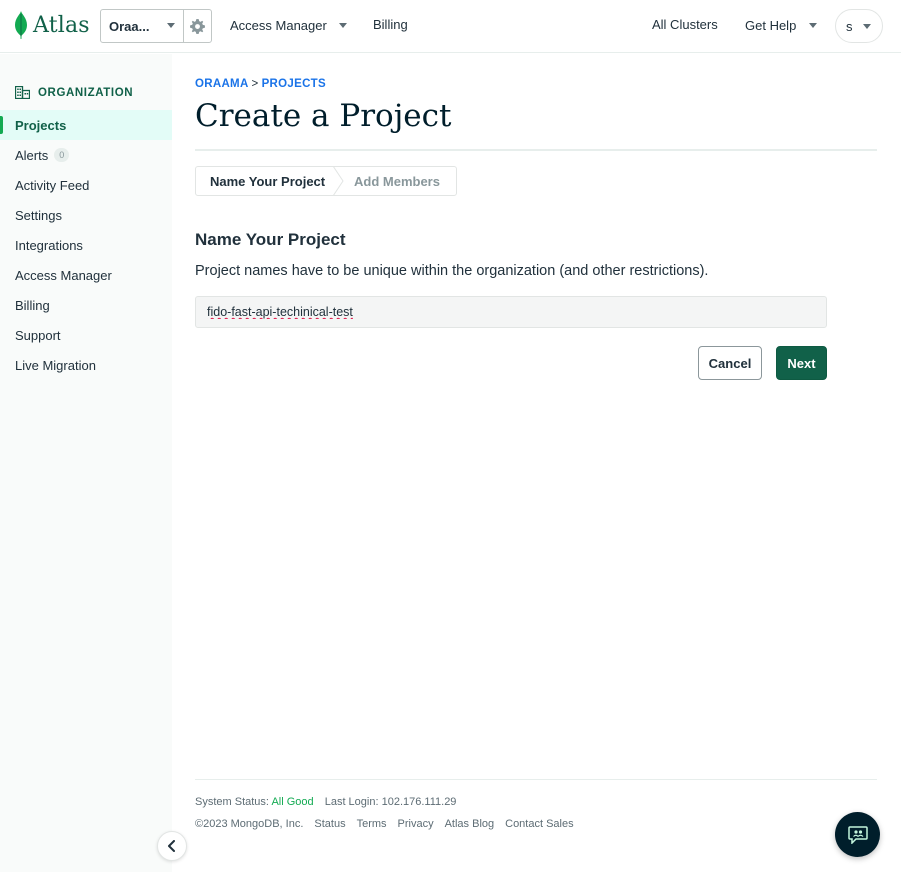 This screenshot has width=901, height=872. I want to click on step-add-members: Add Members, so click(396, 181).